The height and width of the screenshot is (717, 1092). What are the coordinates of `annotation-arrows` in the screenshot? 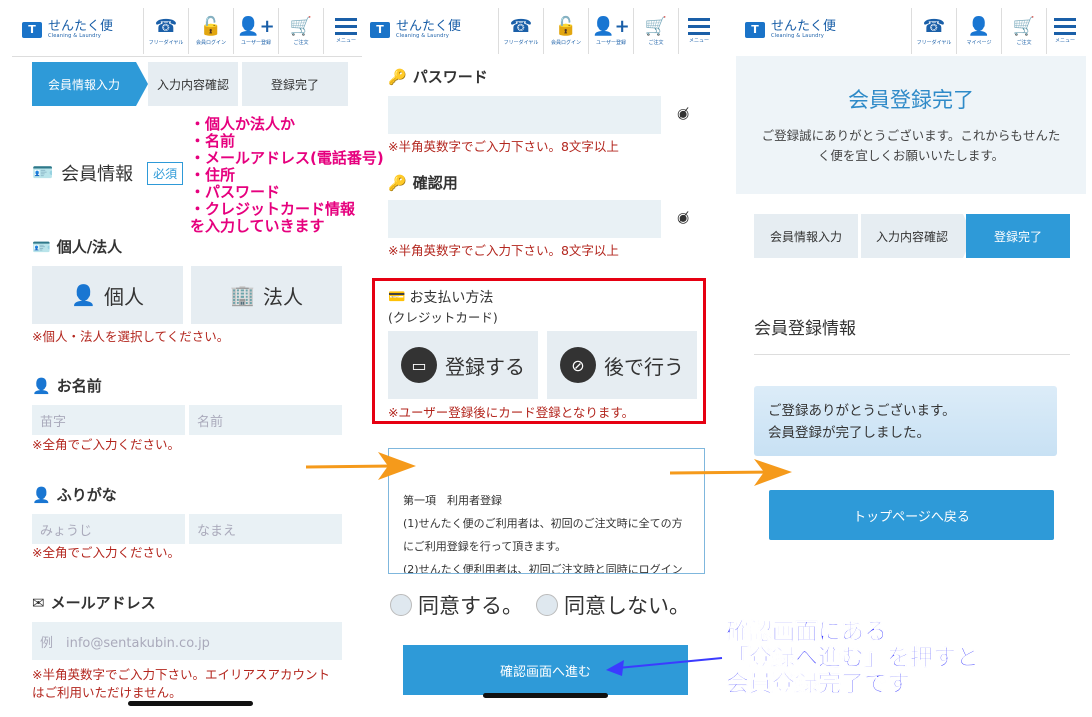 It's located at (548, 564).